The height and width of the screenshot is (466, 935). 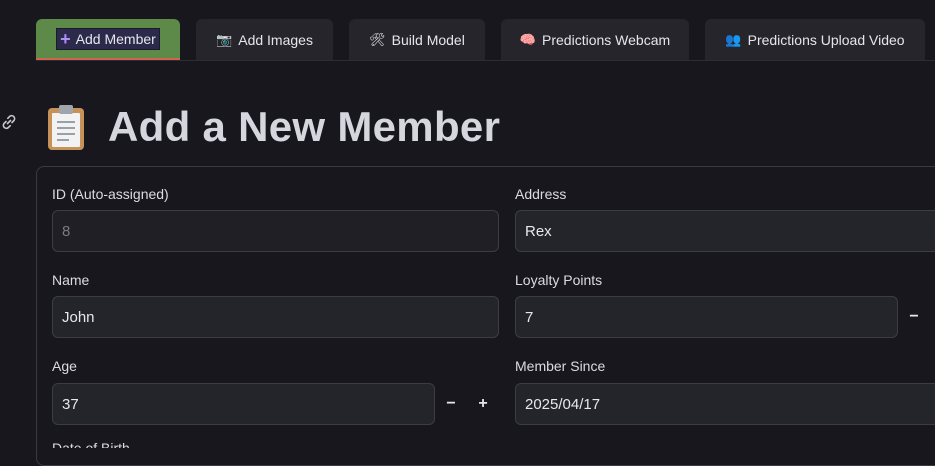 What do you see at coordinates (733, 39) in the screenshot?
I see `people-icon: 👥` at bounding box center [733, 39].